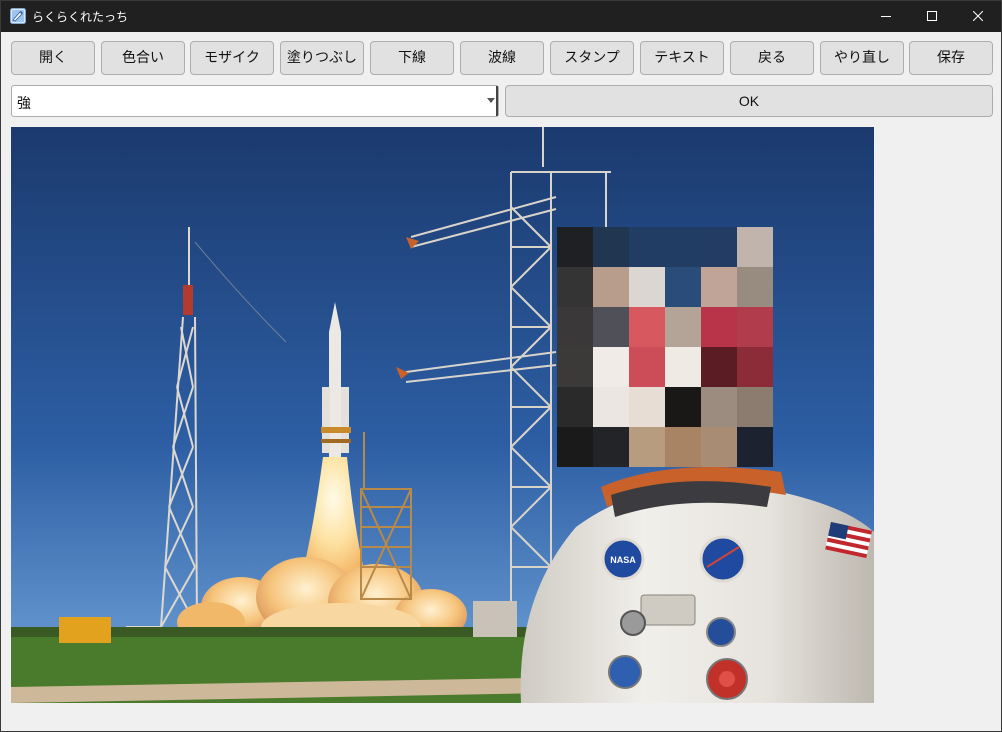  What do you see at coordinates (412, 58) in the screenshot?
I see `underline-button: 下線` at bounding box center [412, 58].